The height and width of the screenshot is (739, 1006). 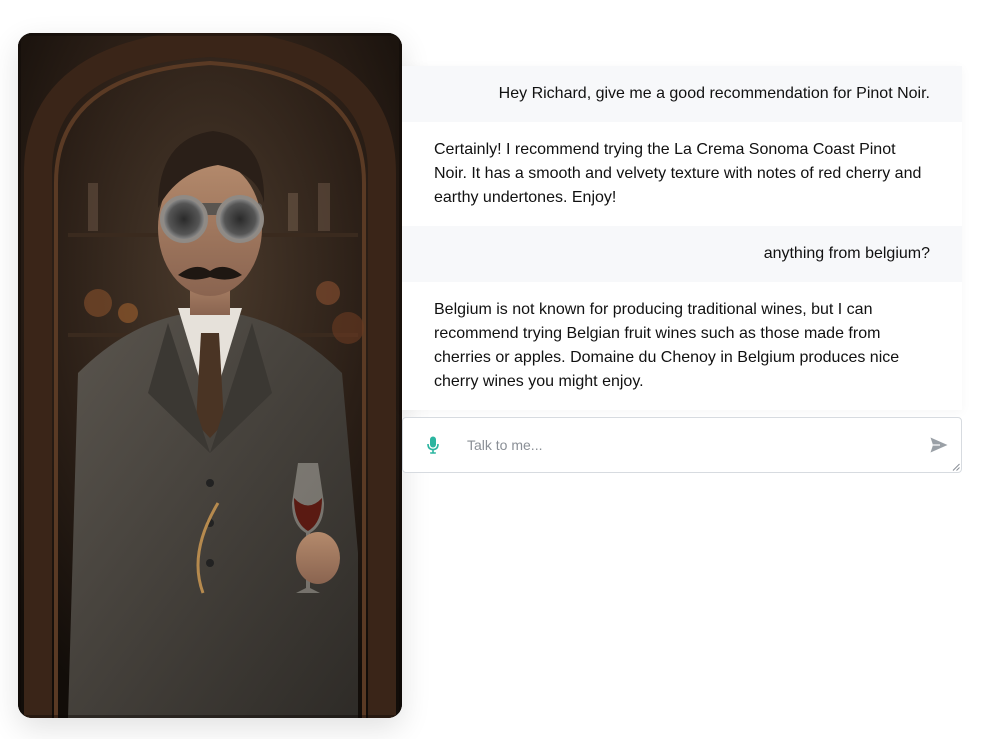 What do you see at coordinates (939, 445) in the screenshot?
I see `send-icon` at bounding box center [939, 445].